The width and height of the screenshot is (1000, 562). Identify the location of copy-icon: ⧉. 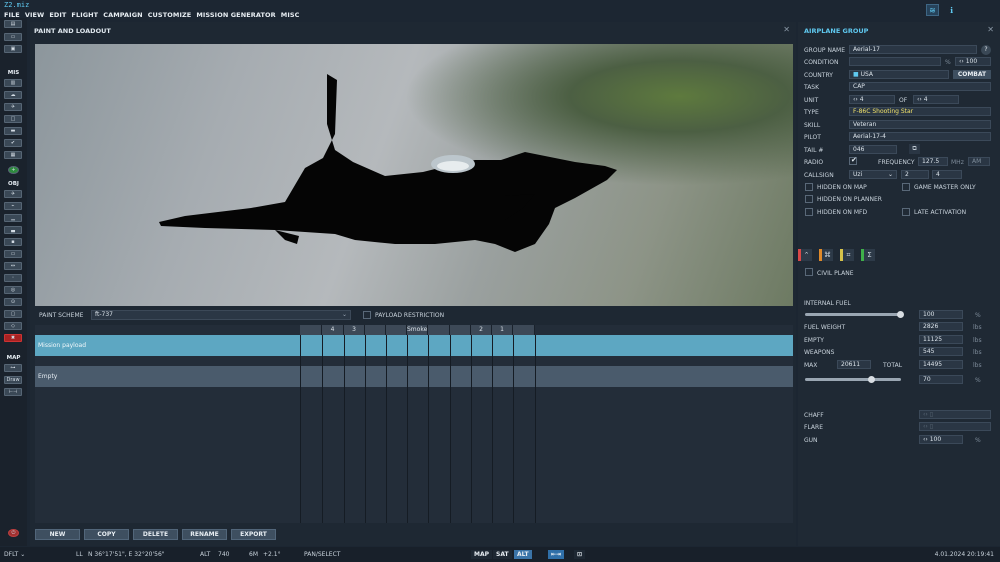
(914, 149).